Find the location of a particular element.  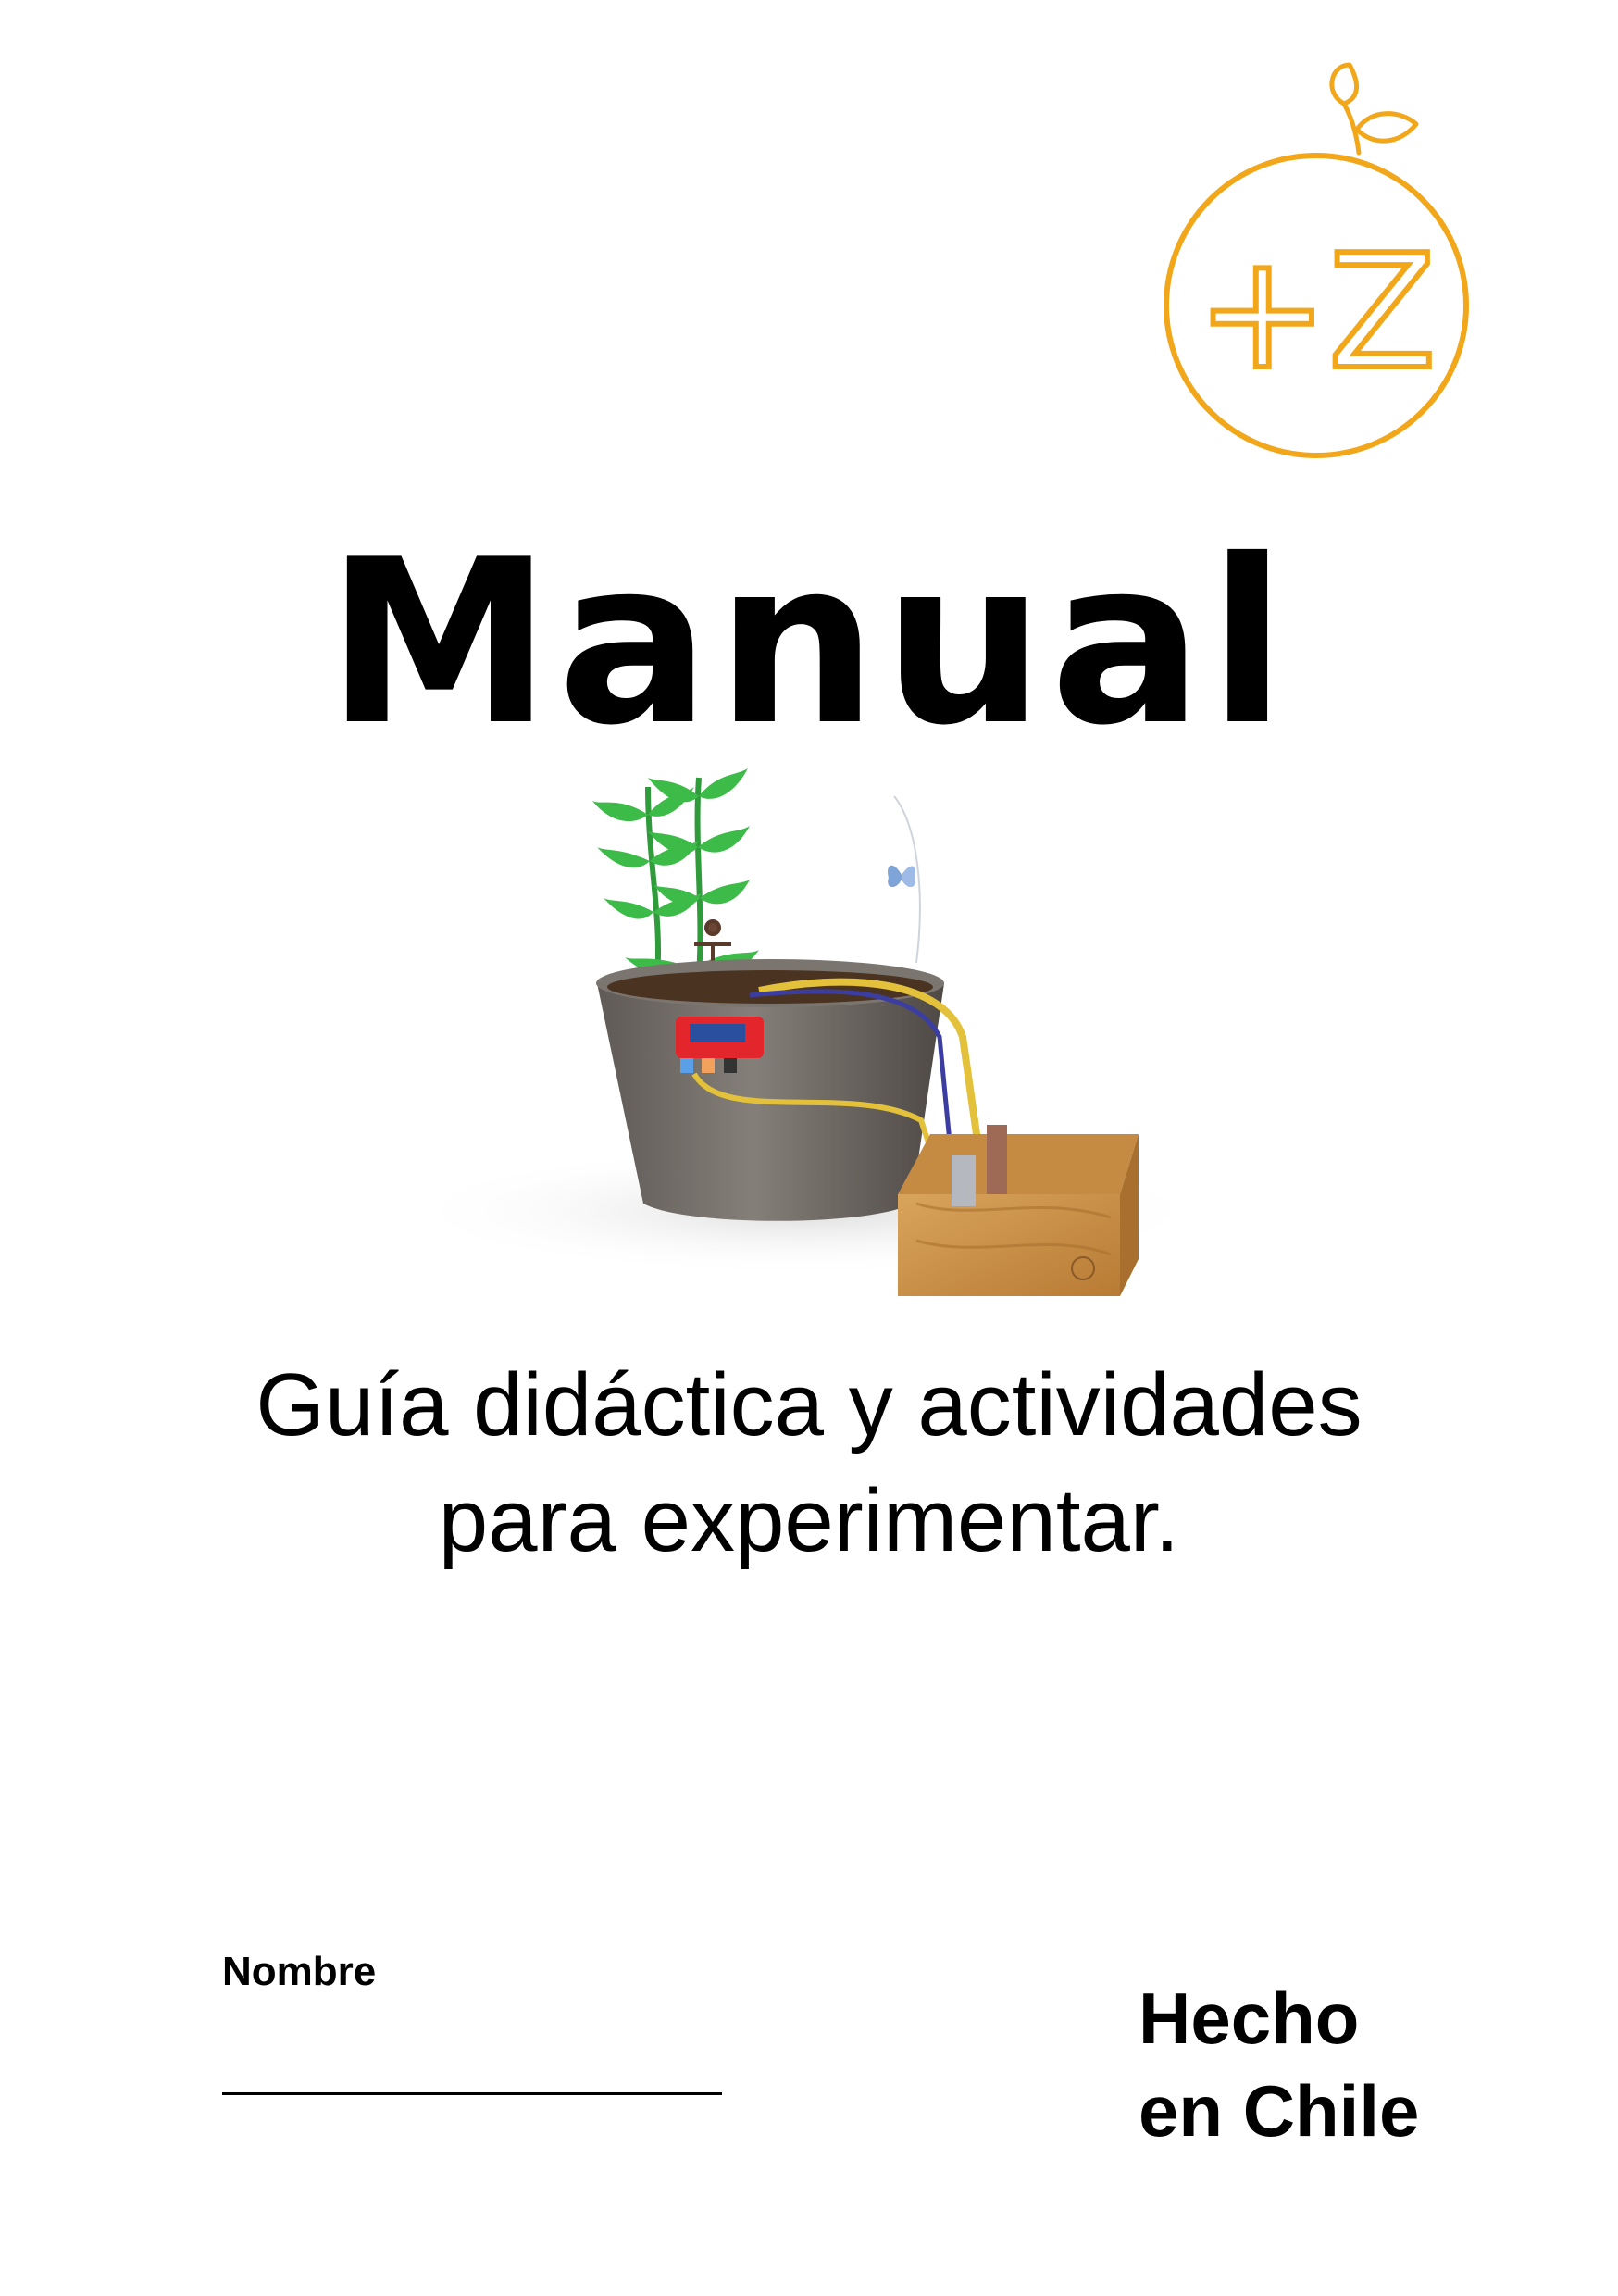

plant-pot-icon is located at coordinates (805, 1032).